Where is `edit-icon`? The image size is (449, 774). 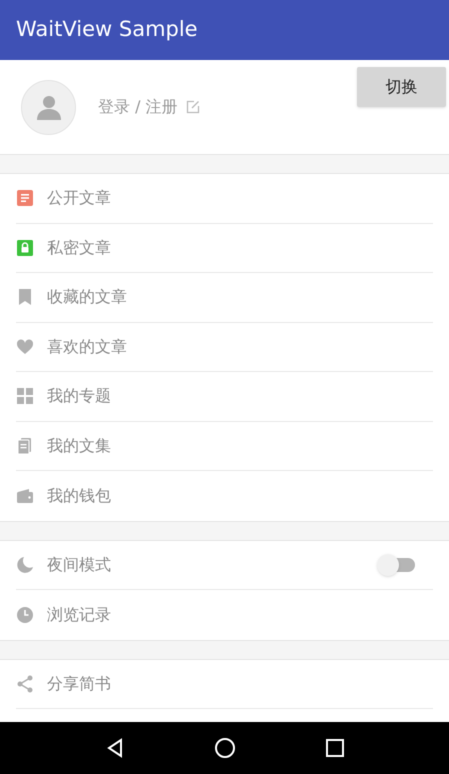 edit-icon is located at coordinates (193, 107).